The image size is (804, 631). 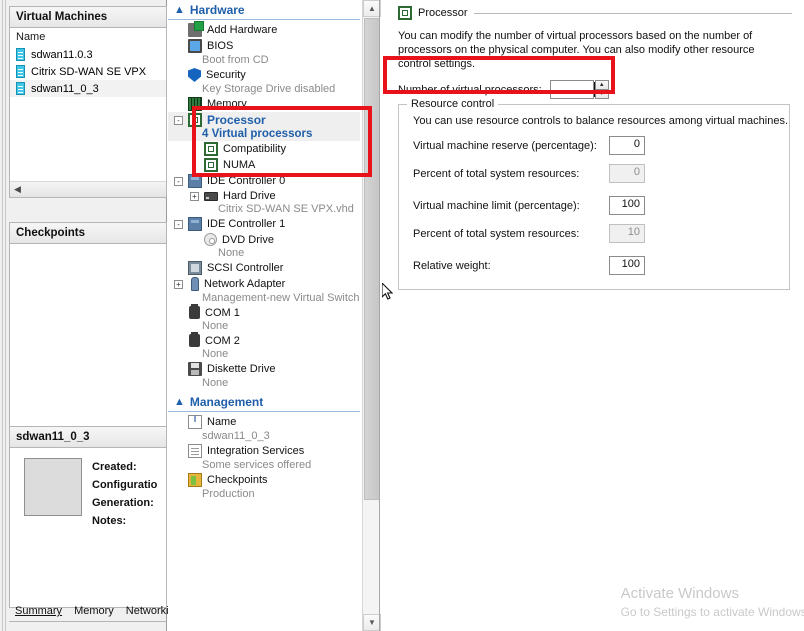 What do you see at coordinates (264, 284) in the screenshot?
I see `tree-node-row: + Network Adapter` at bounding box center [264, 284].